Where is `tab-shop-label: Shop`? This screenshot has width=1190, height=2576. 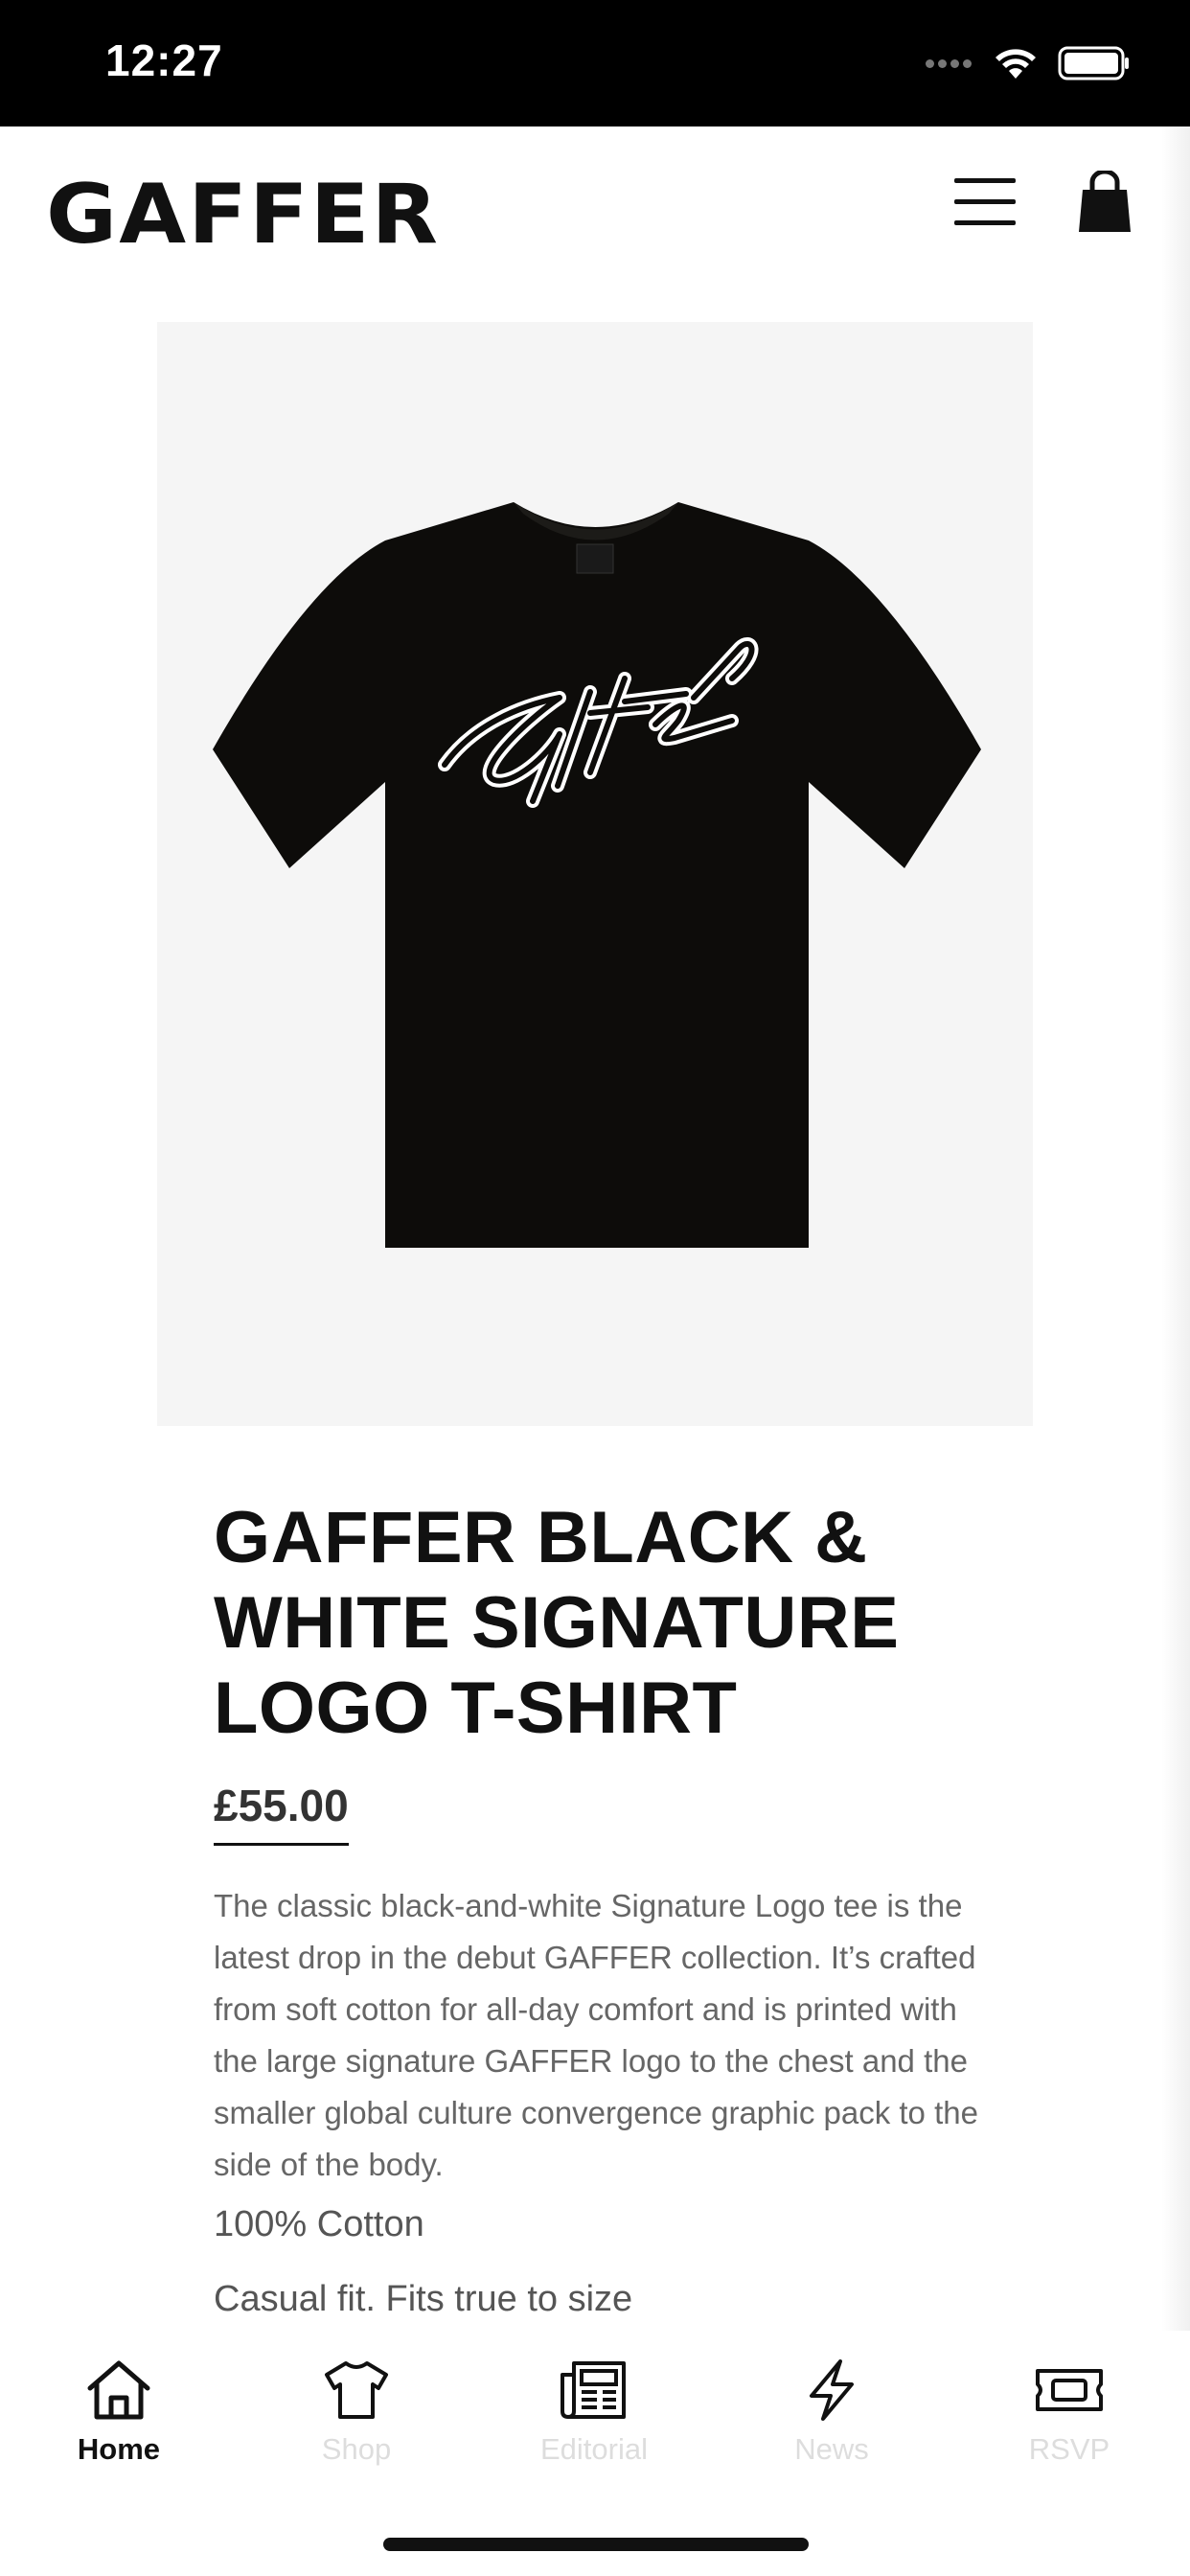
tab-shop-label: Shop is located at coordinates (357, 2449).